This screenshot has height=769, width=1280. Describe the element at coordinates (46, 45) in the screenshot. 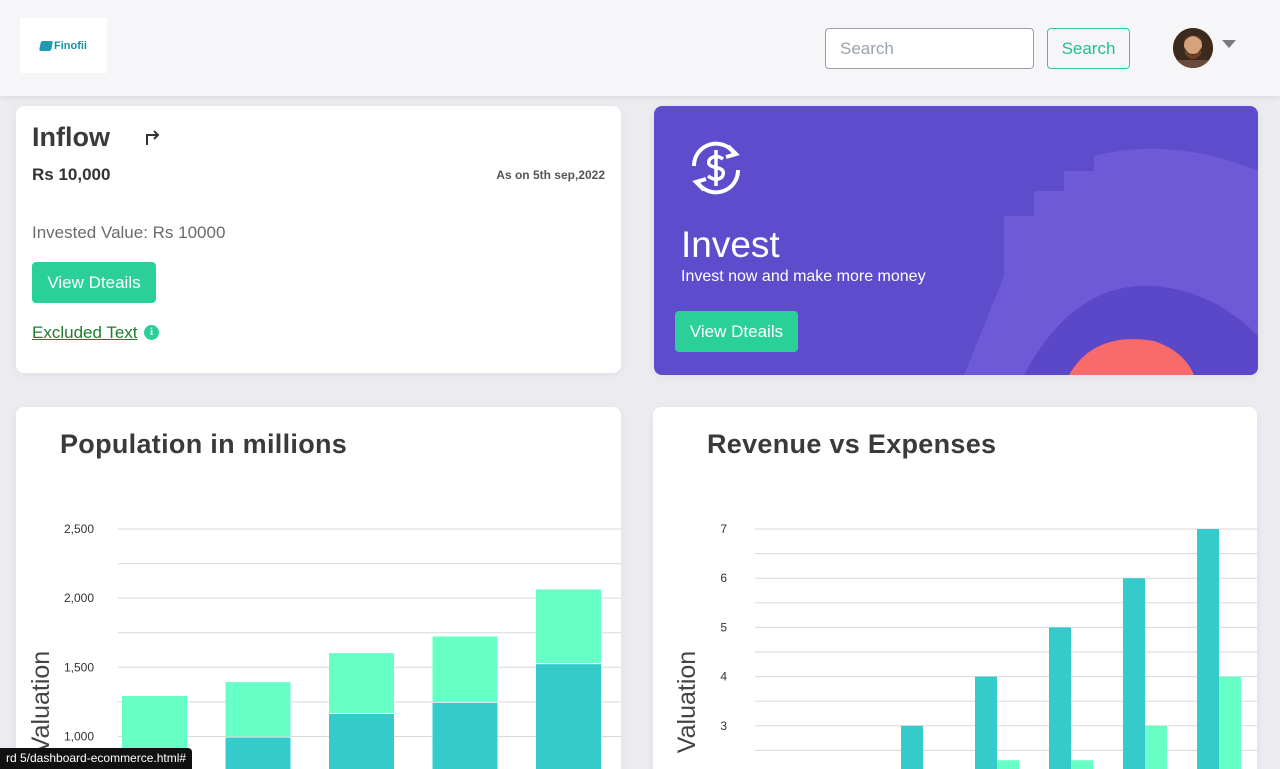

I see `logo-icon` at that location.